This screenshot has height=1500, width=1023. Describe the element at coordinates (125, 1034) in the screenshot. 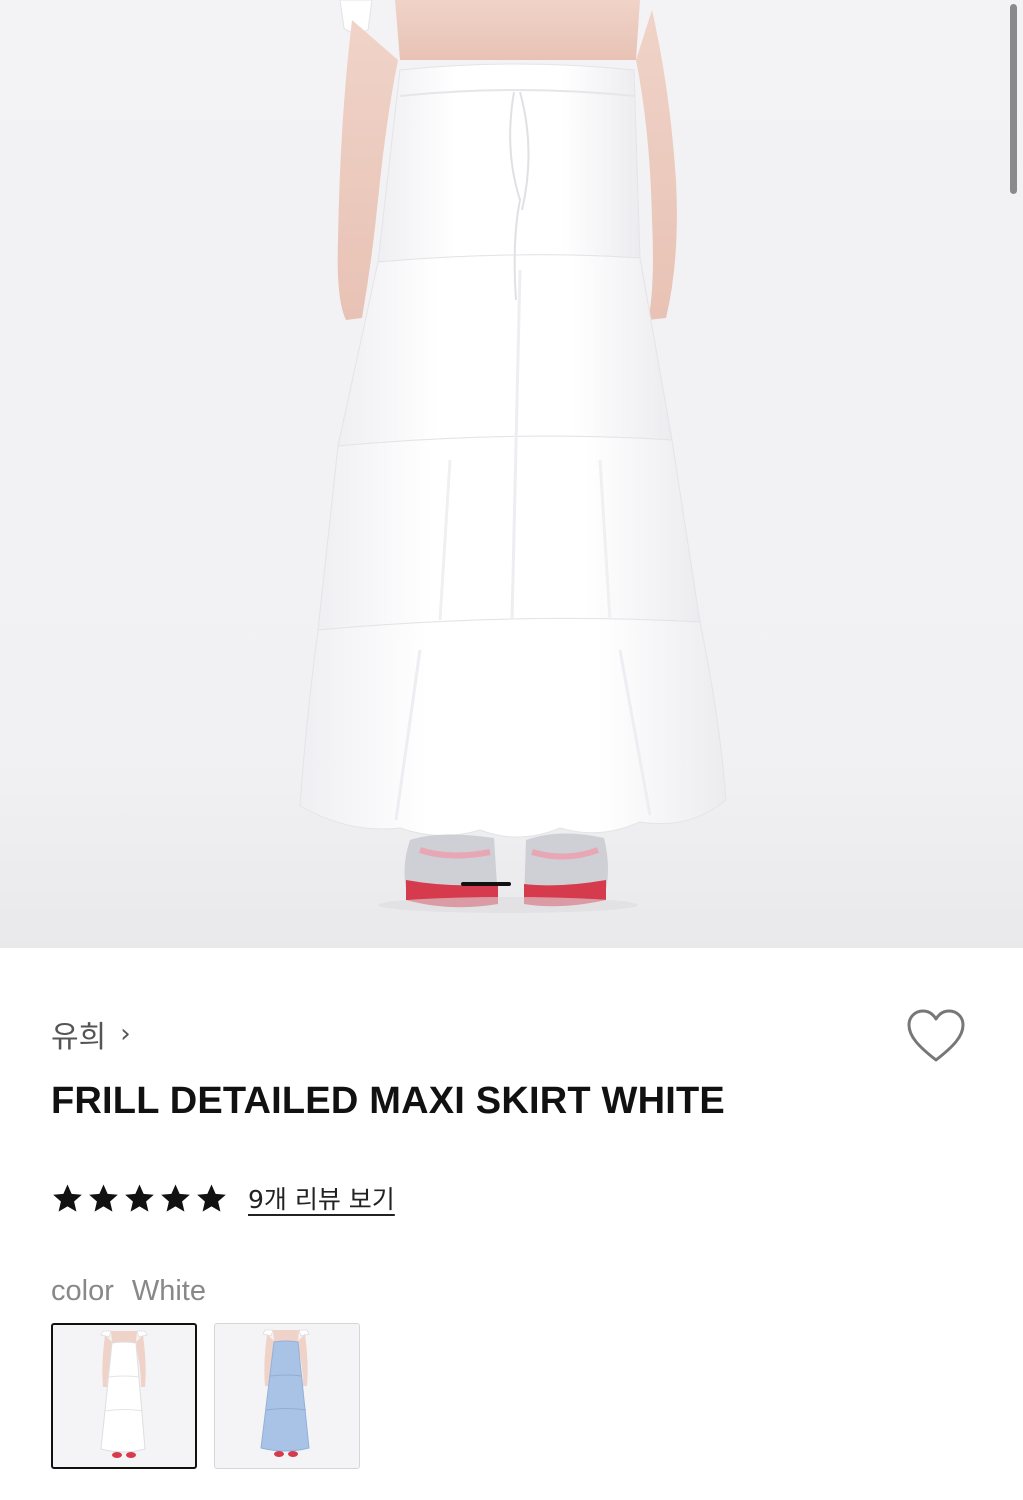

I see `chevron-right-icon: ›` at that location.